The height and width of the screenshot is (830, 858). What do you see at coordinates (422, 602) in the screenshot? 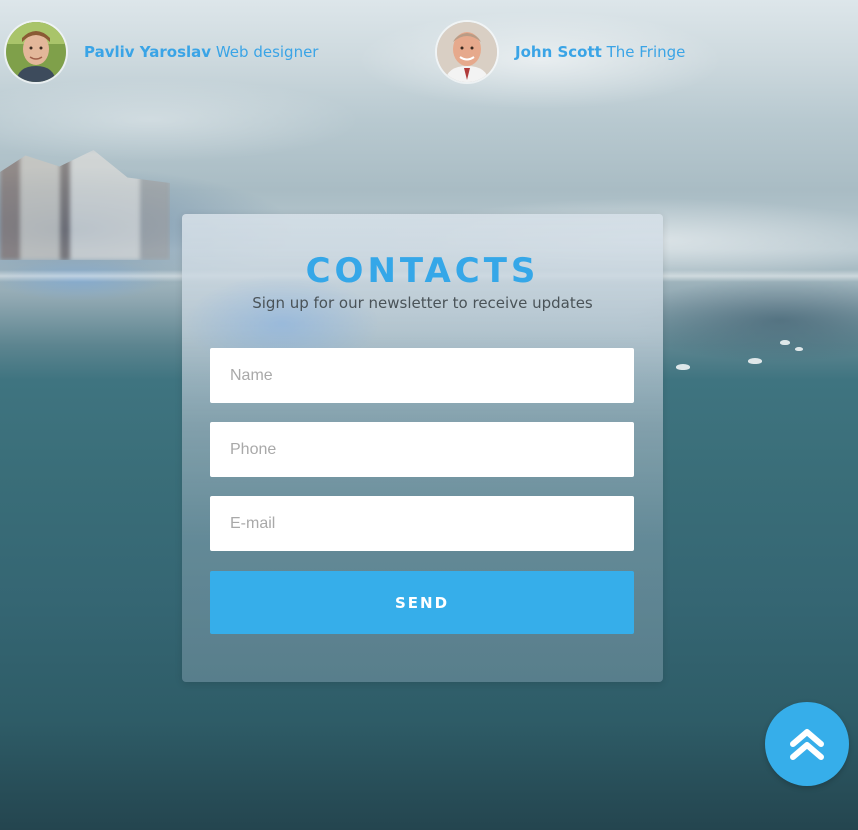
I see `send-button: SEND` at bounding box center [422, 602].